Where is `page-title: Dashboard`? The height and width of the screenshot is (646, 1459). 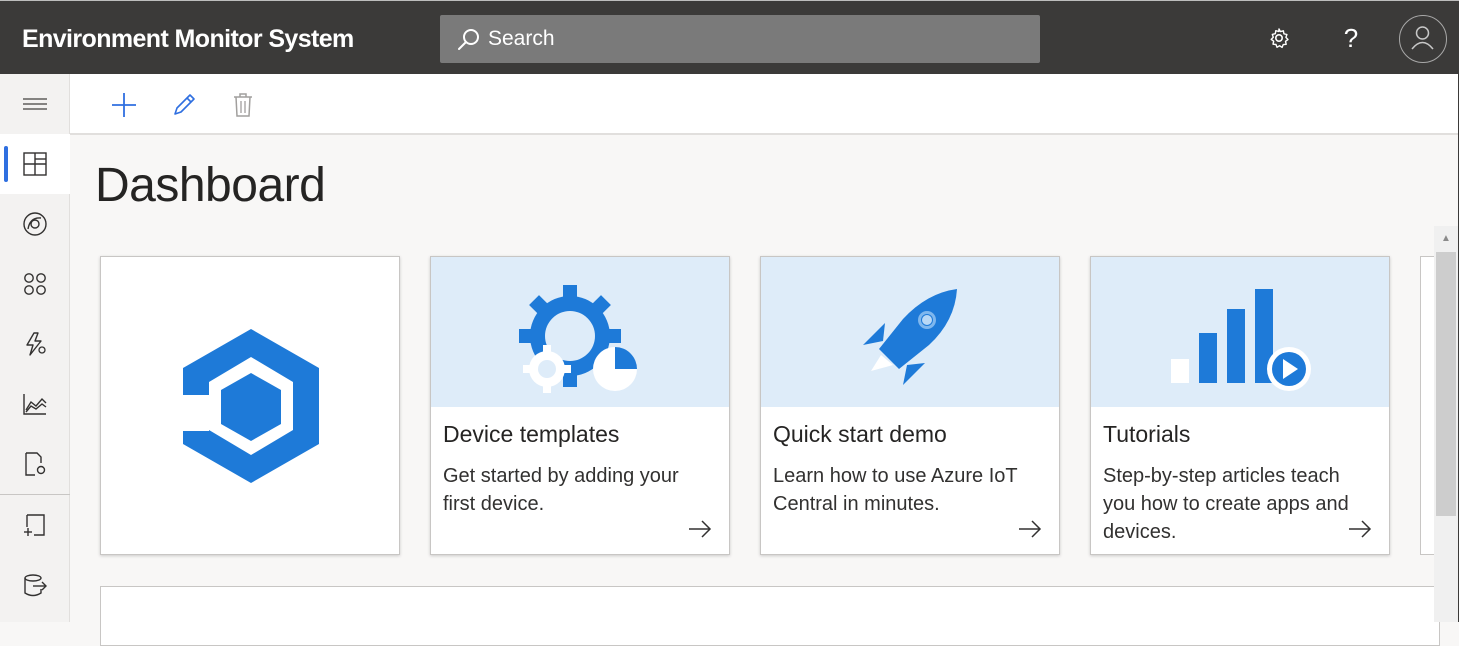
page-title: Dashboard is located at coordinates (210, 185).